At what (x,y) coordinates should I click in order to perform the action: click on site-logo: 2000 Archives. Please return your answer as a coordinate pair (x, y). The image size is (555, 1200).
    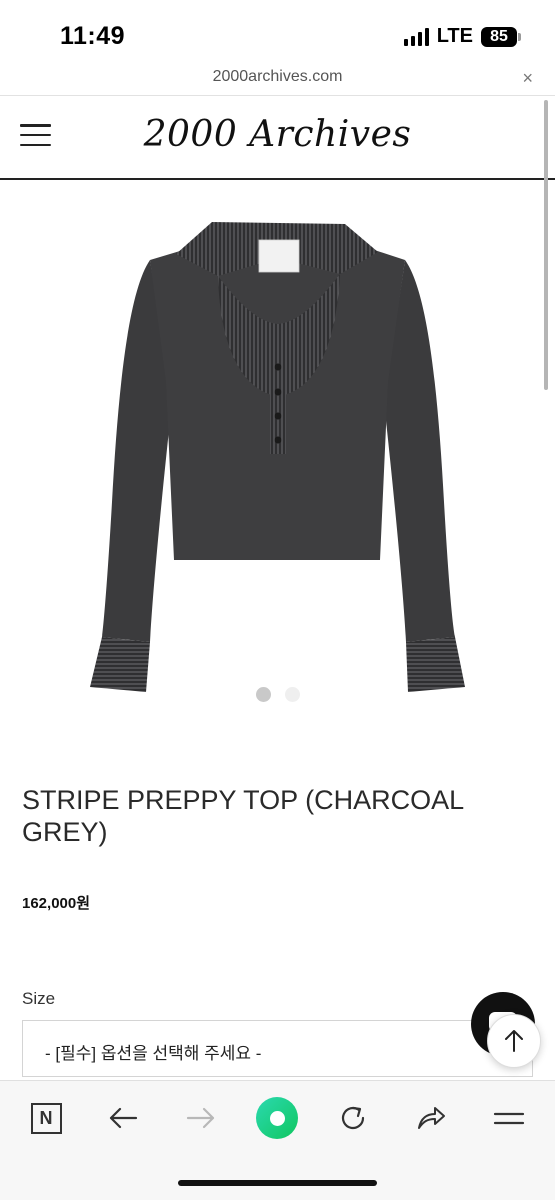
    Looking at the image, I should click on (277, 134).